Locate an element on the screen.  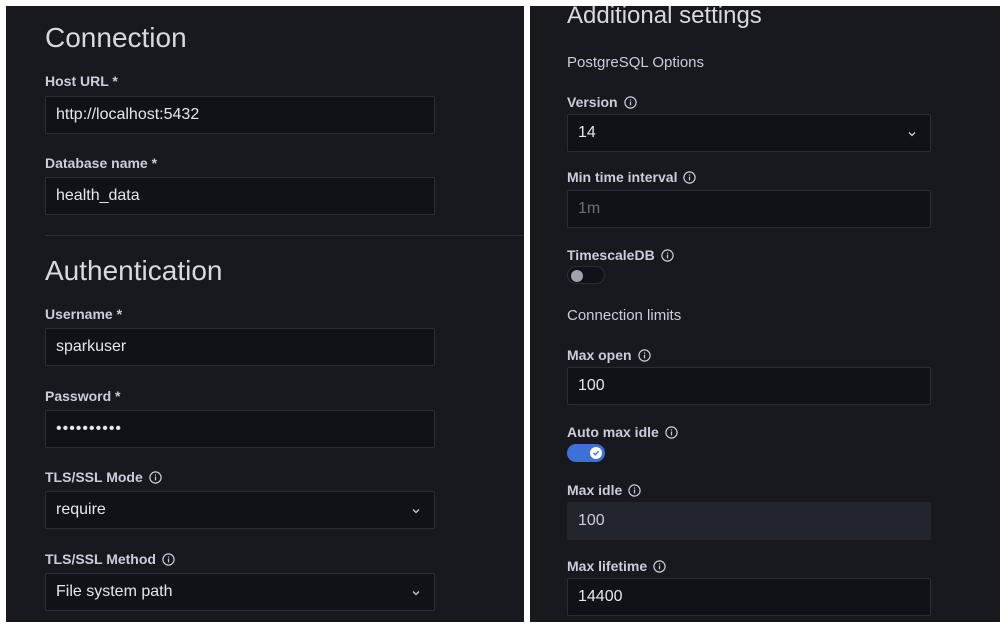
host-url-input: http://localhost:5432 is located at coordinates (240, 115).